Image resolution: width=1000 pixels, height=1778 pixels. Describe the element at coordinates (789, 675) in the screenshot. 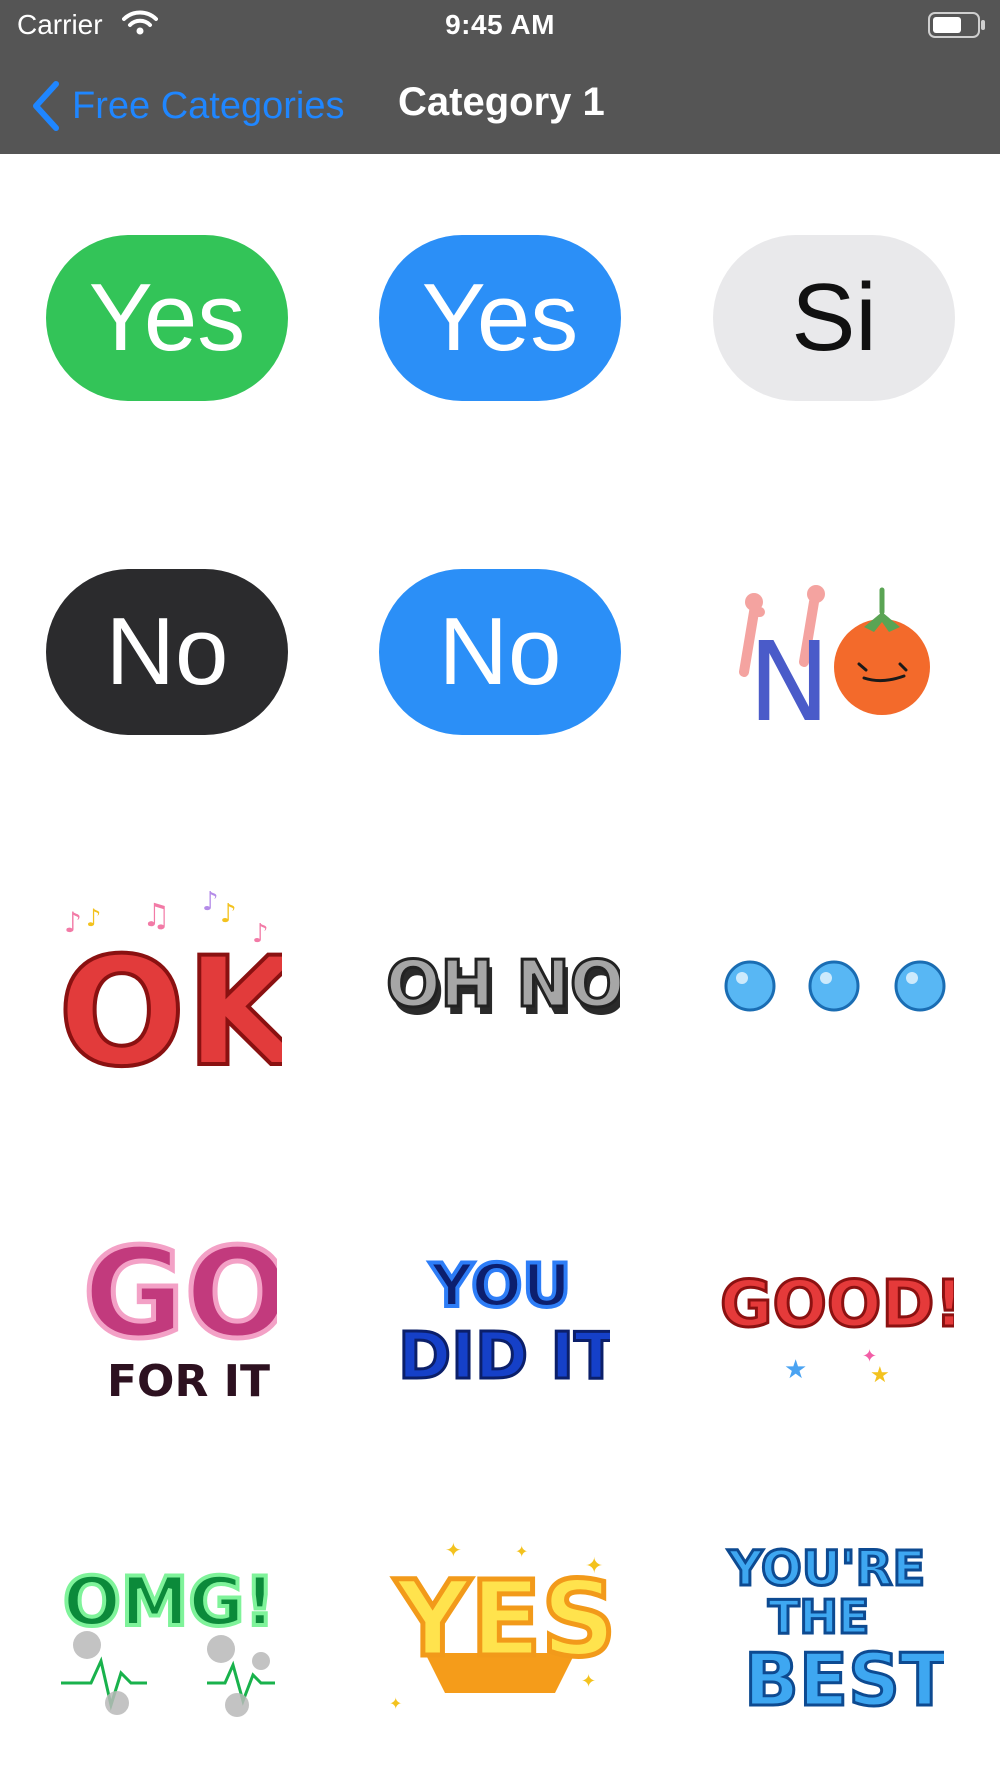

I see `sticker-text: N` at that location.